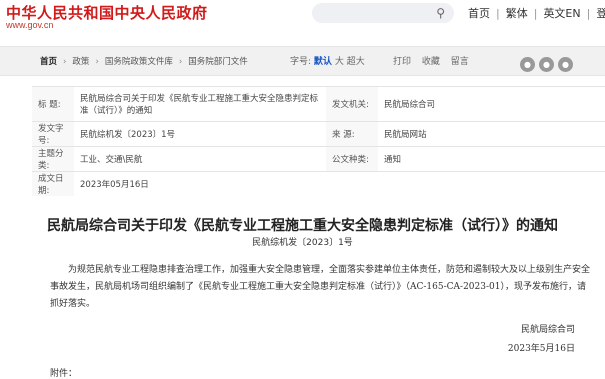 The image size is (605, 379). Describe the element at coordinates (491, 159) in the screenshot. I see `meta-type-value: 通知` at that location.